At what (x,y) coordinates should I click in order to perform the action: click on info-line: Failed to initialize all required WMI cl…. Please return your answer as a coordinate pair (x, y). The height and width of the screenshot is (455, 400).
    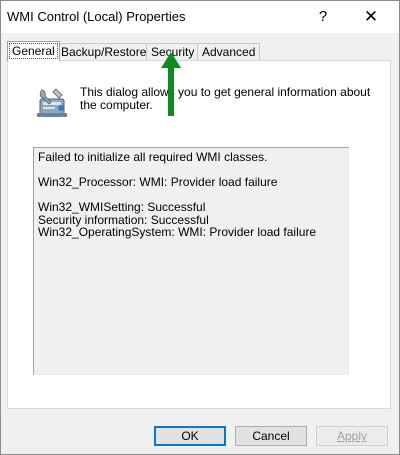
    Looking at the image, I should click on (153, 157).